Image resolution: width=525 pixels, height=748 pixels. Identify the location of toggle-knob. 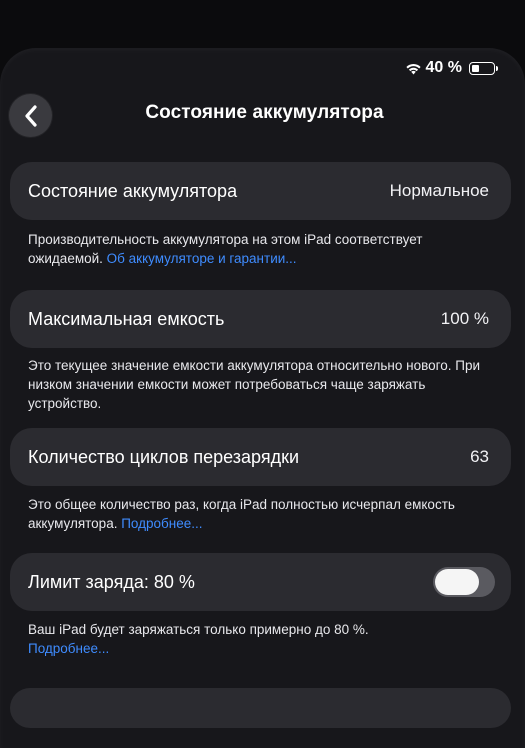
(457, 582).